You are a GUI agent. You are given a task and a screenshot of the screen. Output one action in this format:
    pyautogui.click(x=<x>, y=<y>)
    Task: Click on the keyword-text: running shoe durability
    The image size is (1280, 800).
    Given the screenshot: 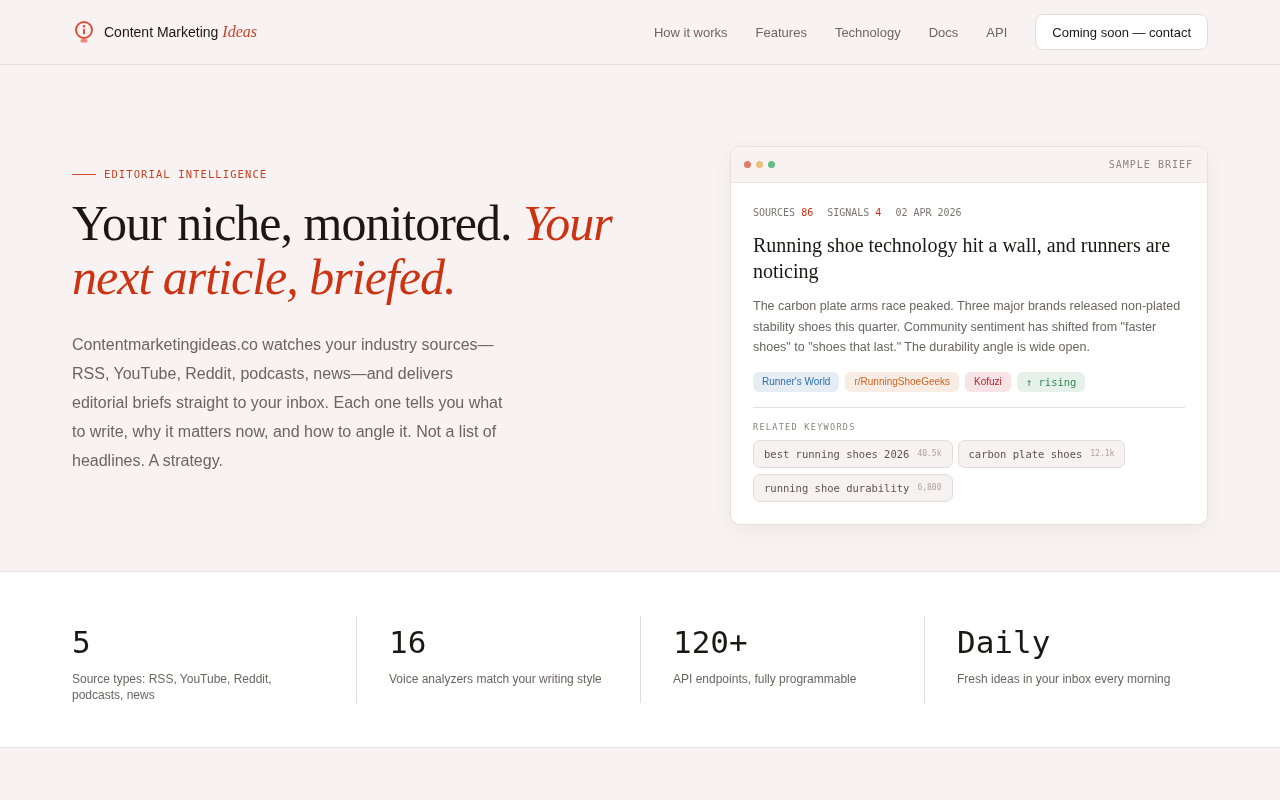 What is the action you would take?
    pyautogui.click(x=837, y=487)
    